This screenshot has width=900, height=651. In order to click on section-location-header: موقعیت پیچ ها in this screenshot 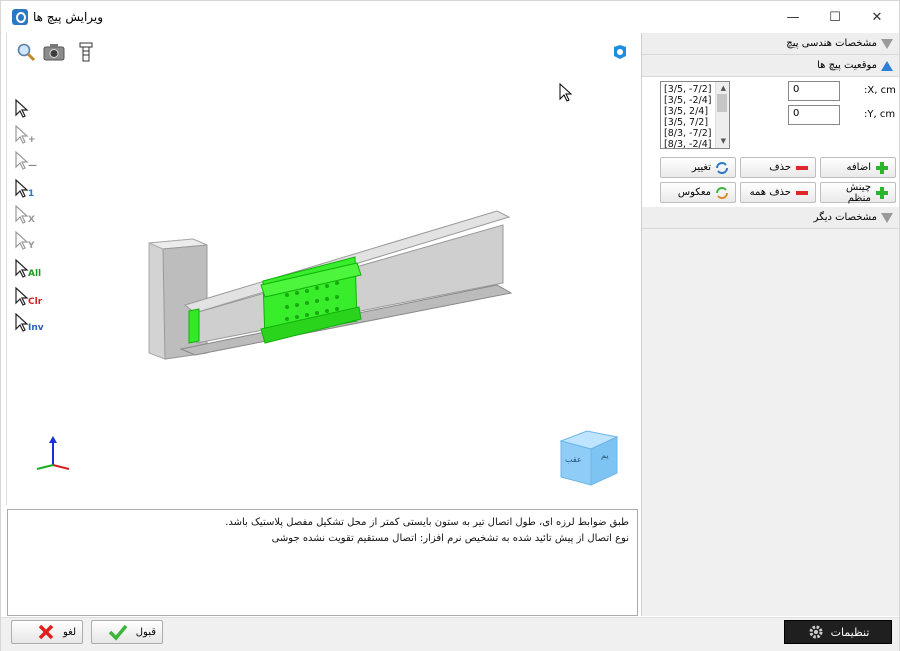, I will do `click(770, 66)`.